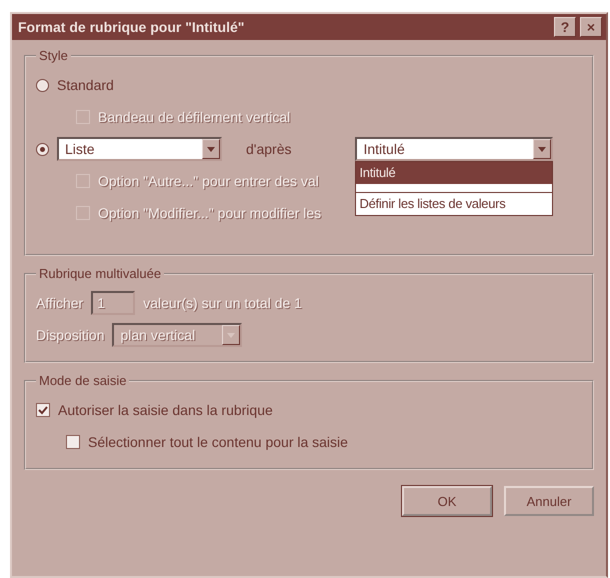 This screenshot has width=610, height=578. Describe the element at coordinates (83, 380) in the screenshot. I see `group-title: Mode de saisie` at that location.